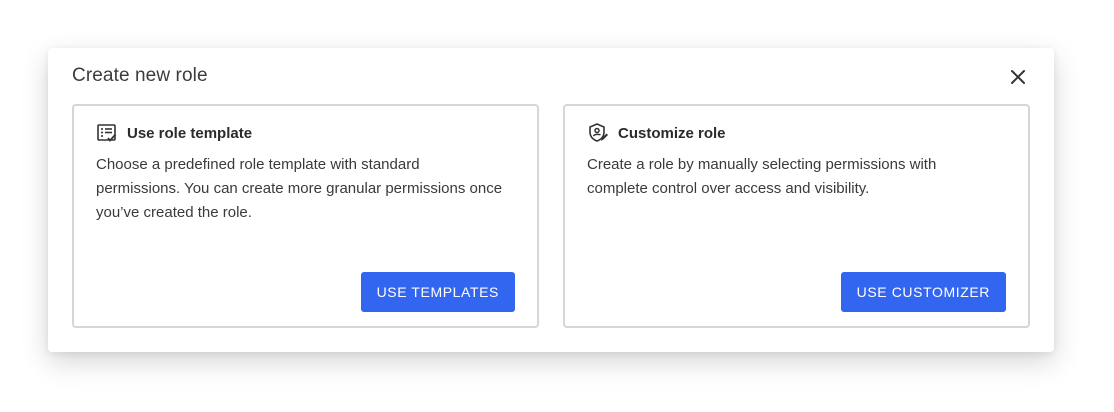 The width and height of the screenshot is (1114, 412). I want to click on card-header: Customize role, so click(656, 133).